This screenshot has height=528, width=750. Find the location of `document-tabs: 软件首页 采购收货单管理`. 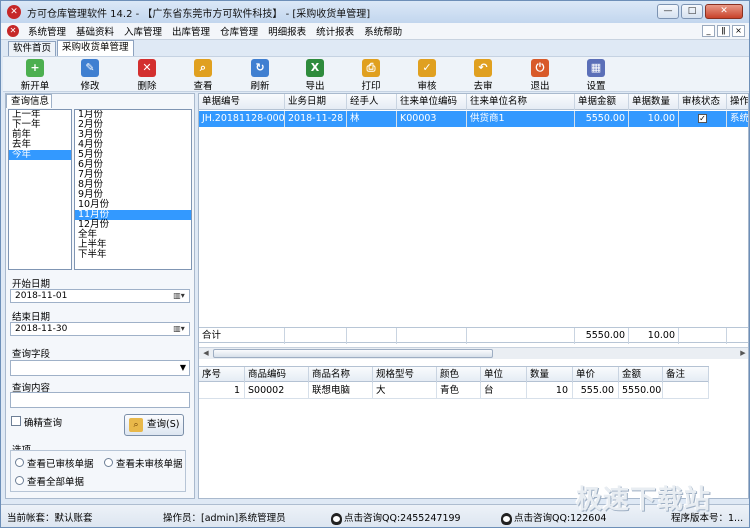

document-tabs: 软件首页 采购收货单管理 is located at coordinates (375, 48).